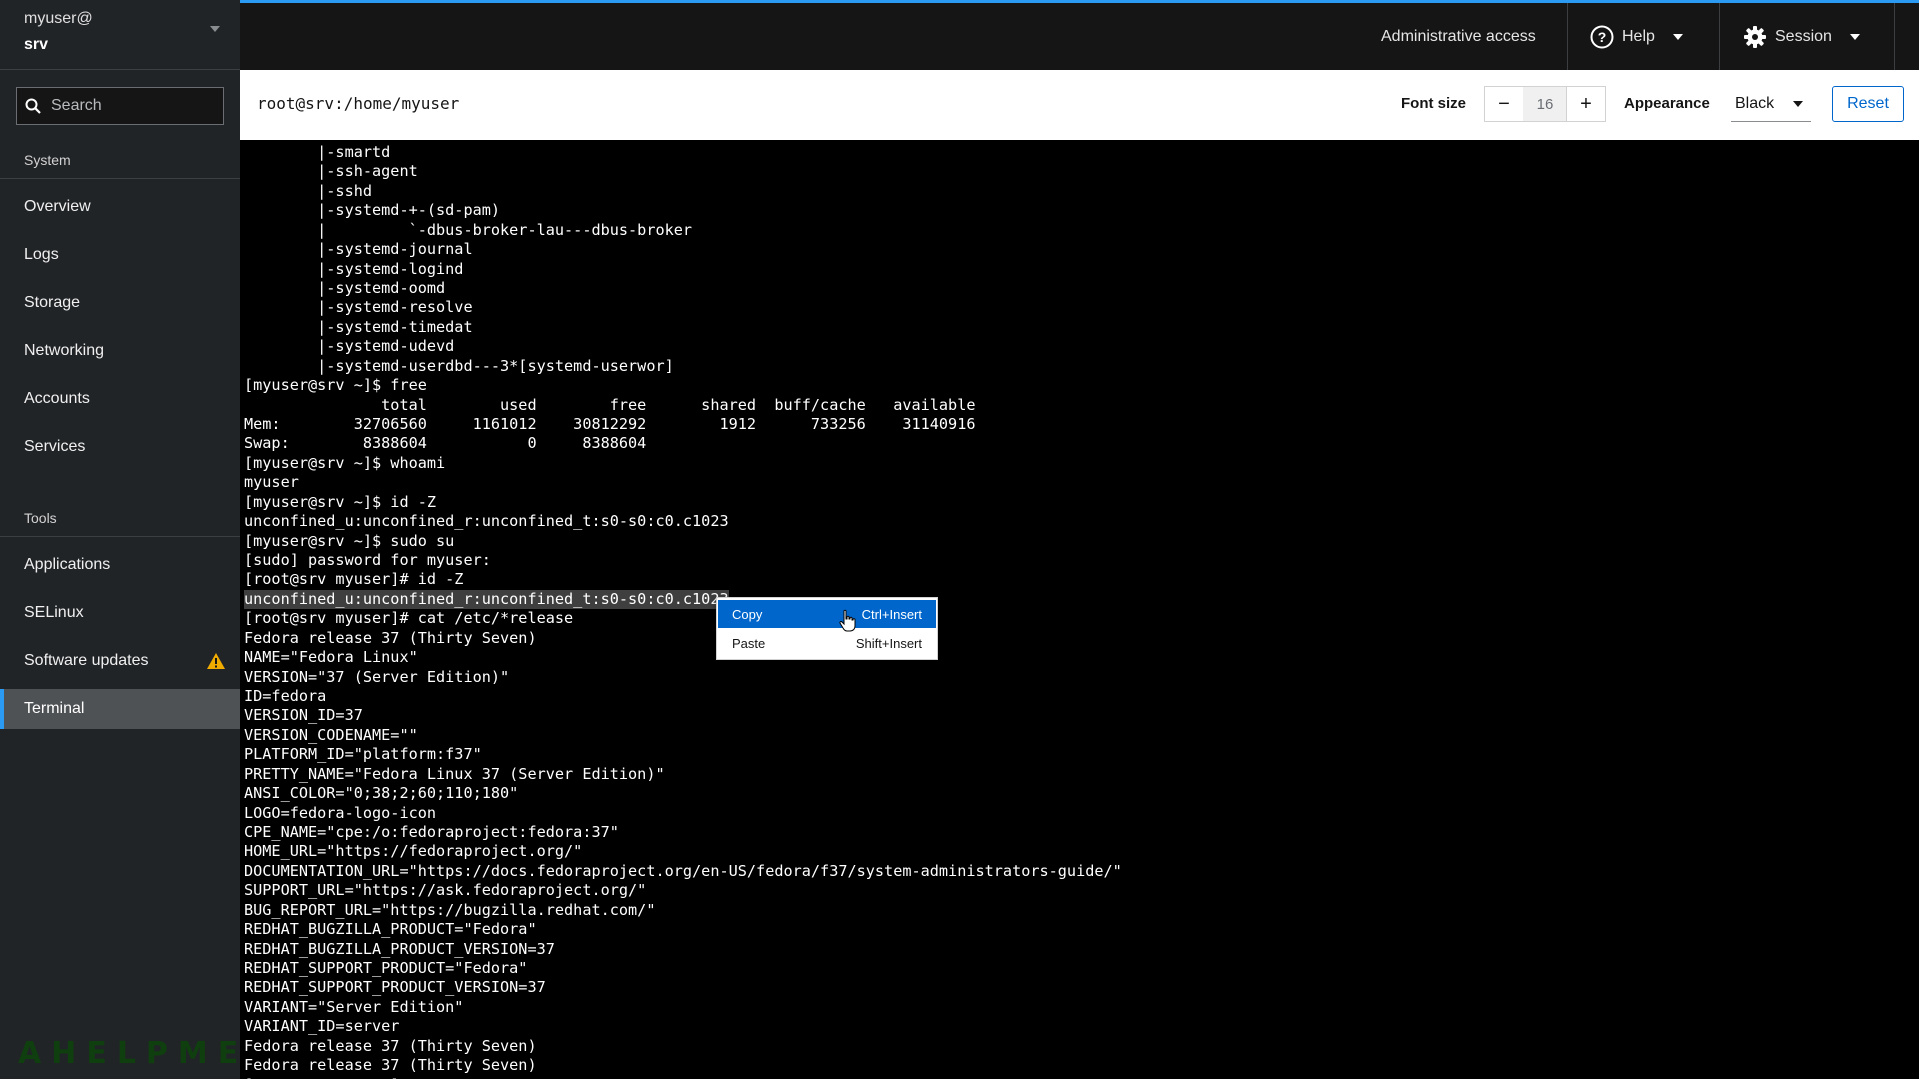 The height and width of the screenshot is (1079, 1919). What do you see at coordinates (308, 190) in the screenshot?
I see `terminal-line: |-sshd` at bounding box center [308, 190].